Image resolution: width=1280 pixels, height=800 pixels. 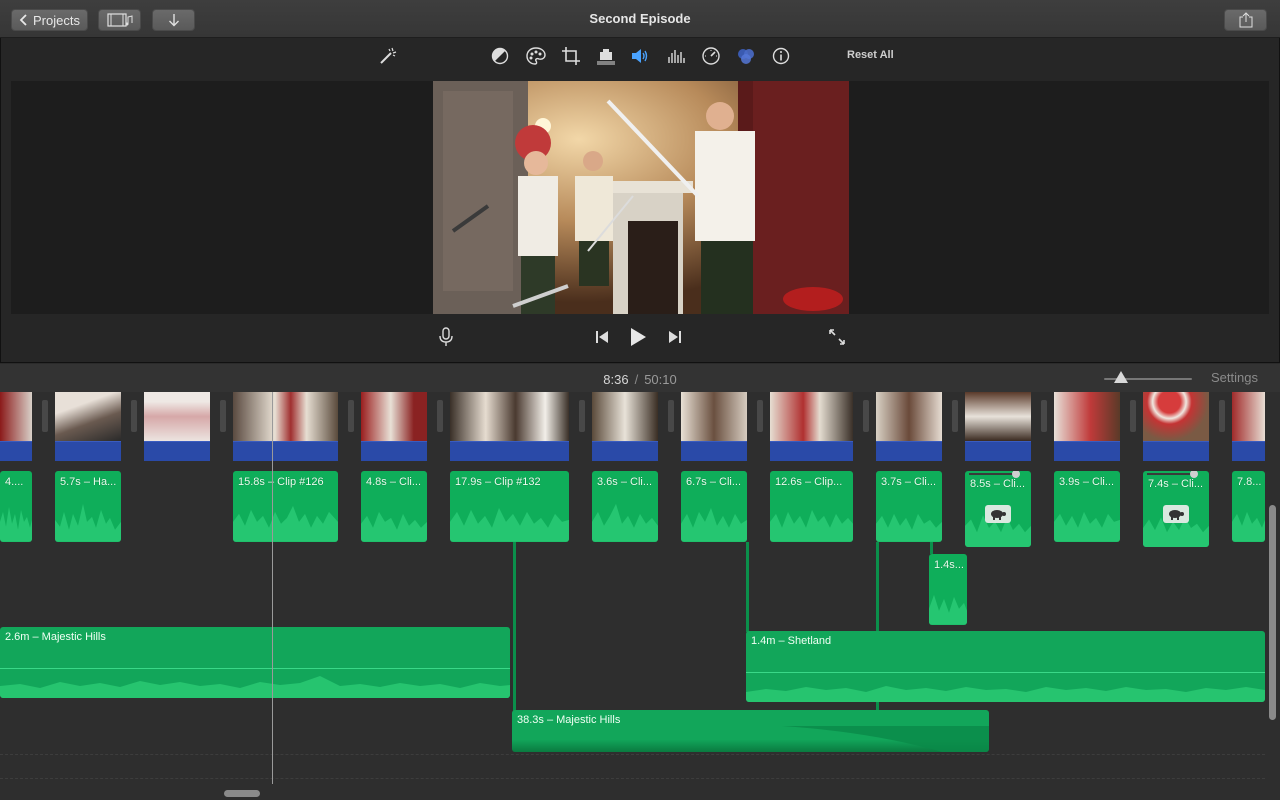 I want to click on video-preview, so click(x=641, y=197).